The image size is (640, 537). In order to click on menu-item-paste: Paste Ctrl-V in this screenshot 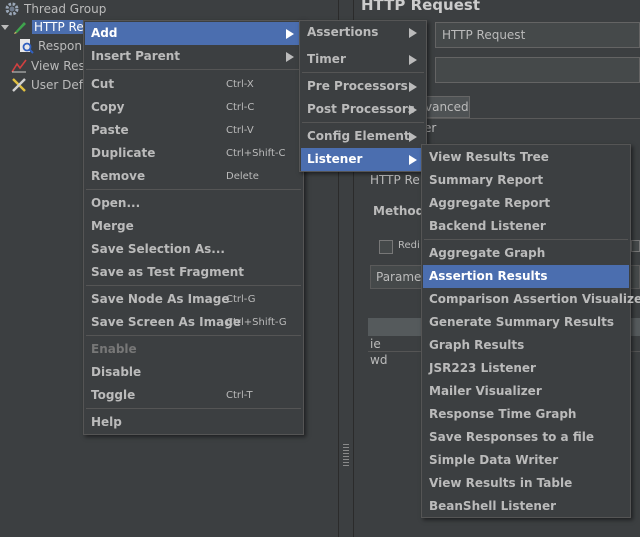, I will do `click(193, 130)`.